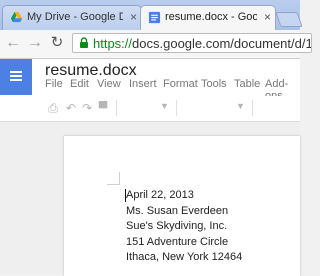 The height and width of the screenshot is (276, 320). Describe the element at coordinates (75, 17) in the screenshot. I see `tab-title: My Drive - Google Drive` at that location.